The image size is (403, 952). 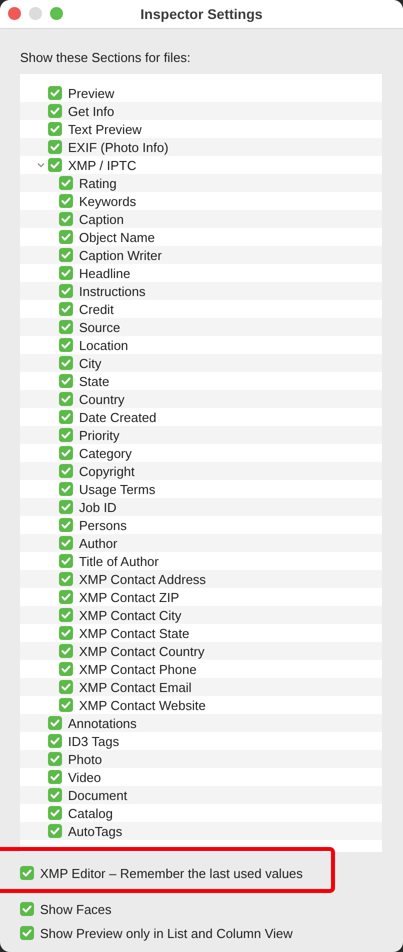 What do you see at coordinates (90, 813) in the screenshot?
I see `section-label: Catalog` at bounding box center [90, 813].